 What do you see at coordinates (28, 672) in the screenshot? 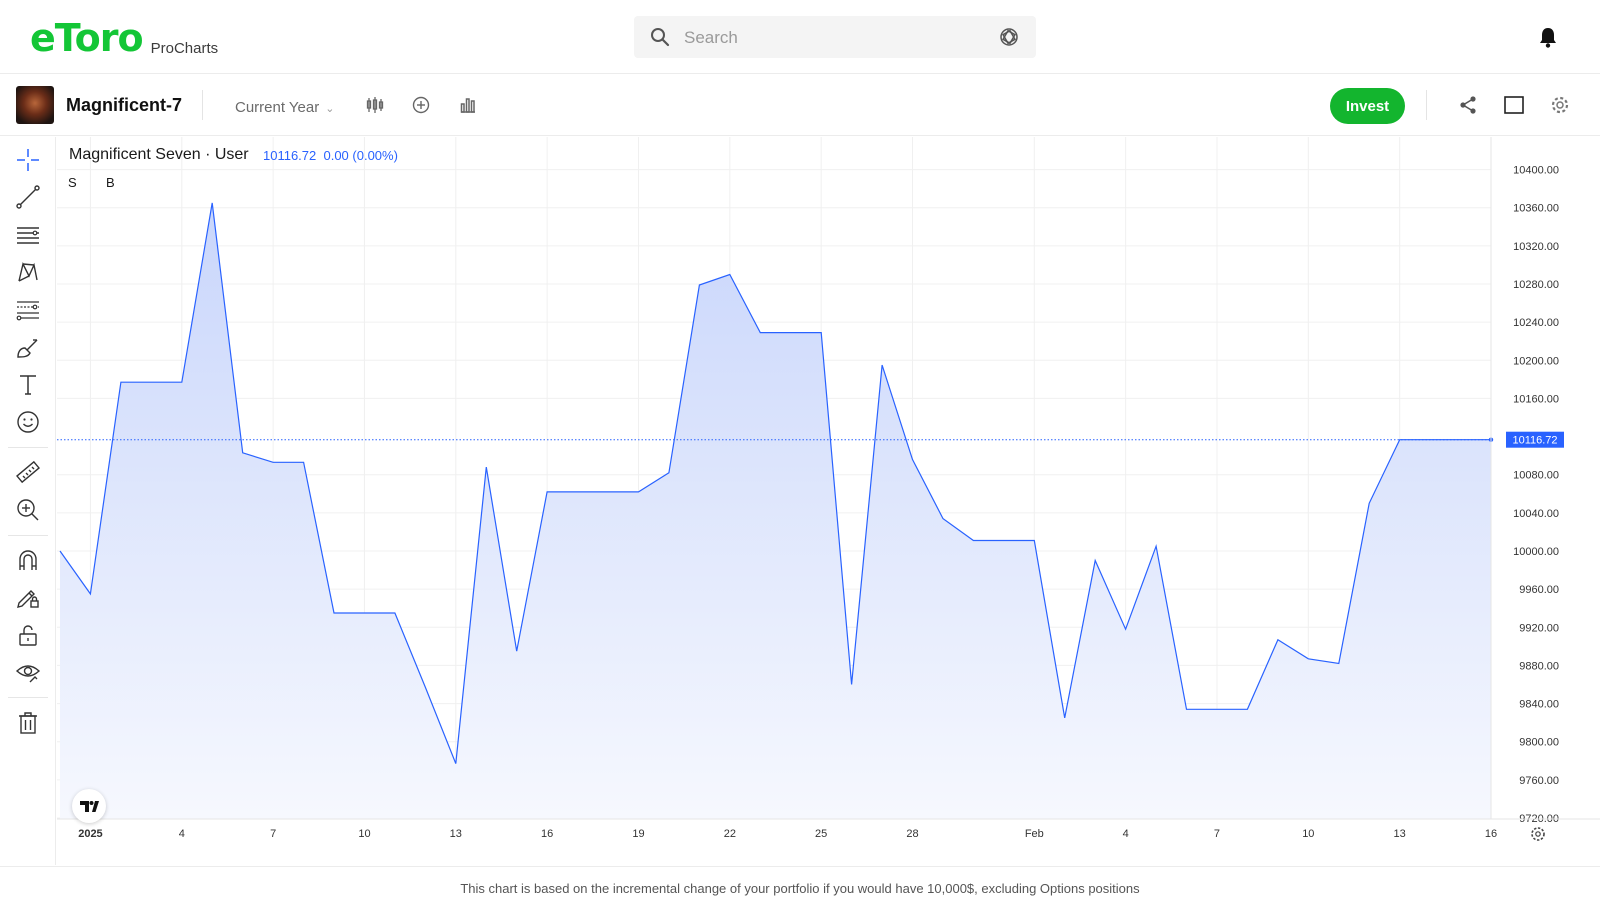
I see `visibility-eye-icon` at bounding box center [28, 672].